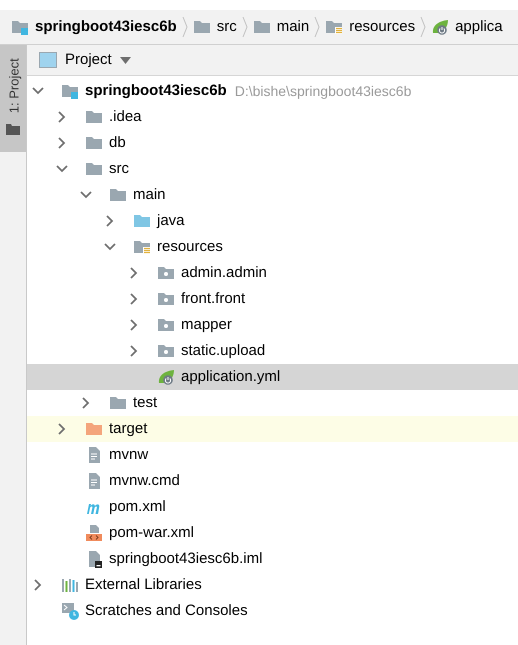 This screenshot has height=645, width=518. I want to click on tree-row: External Libraries, so click(272, 585).